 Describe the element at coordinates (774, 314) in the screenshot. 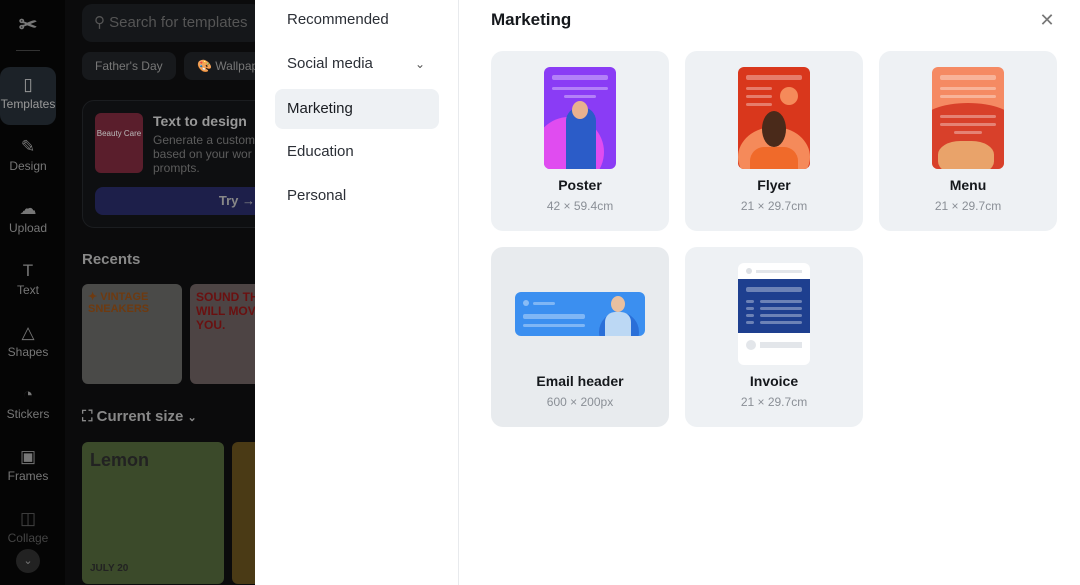

I see `invoice-preview` at that location.